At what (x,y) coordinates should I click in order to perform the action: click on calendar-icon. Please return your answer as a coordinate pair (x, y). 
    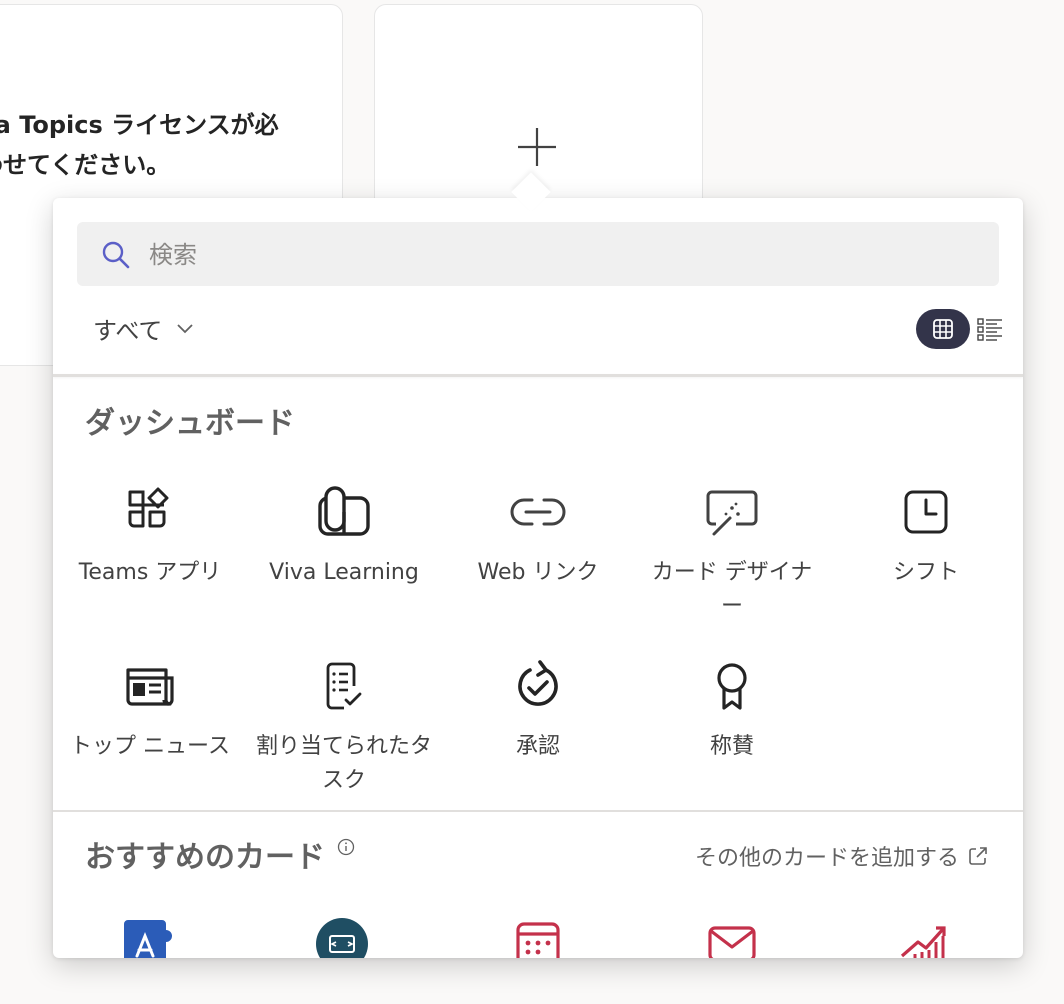
    Looking at the image, I should click on (538, 937).